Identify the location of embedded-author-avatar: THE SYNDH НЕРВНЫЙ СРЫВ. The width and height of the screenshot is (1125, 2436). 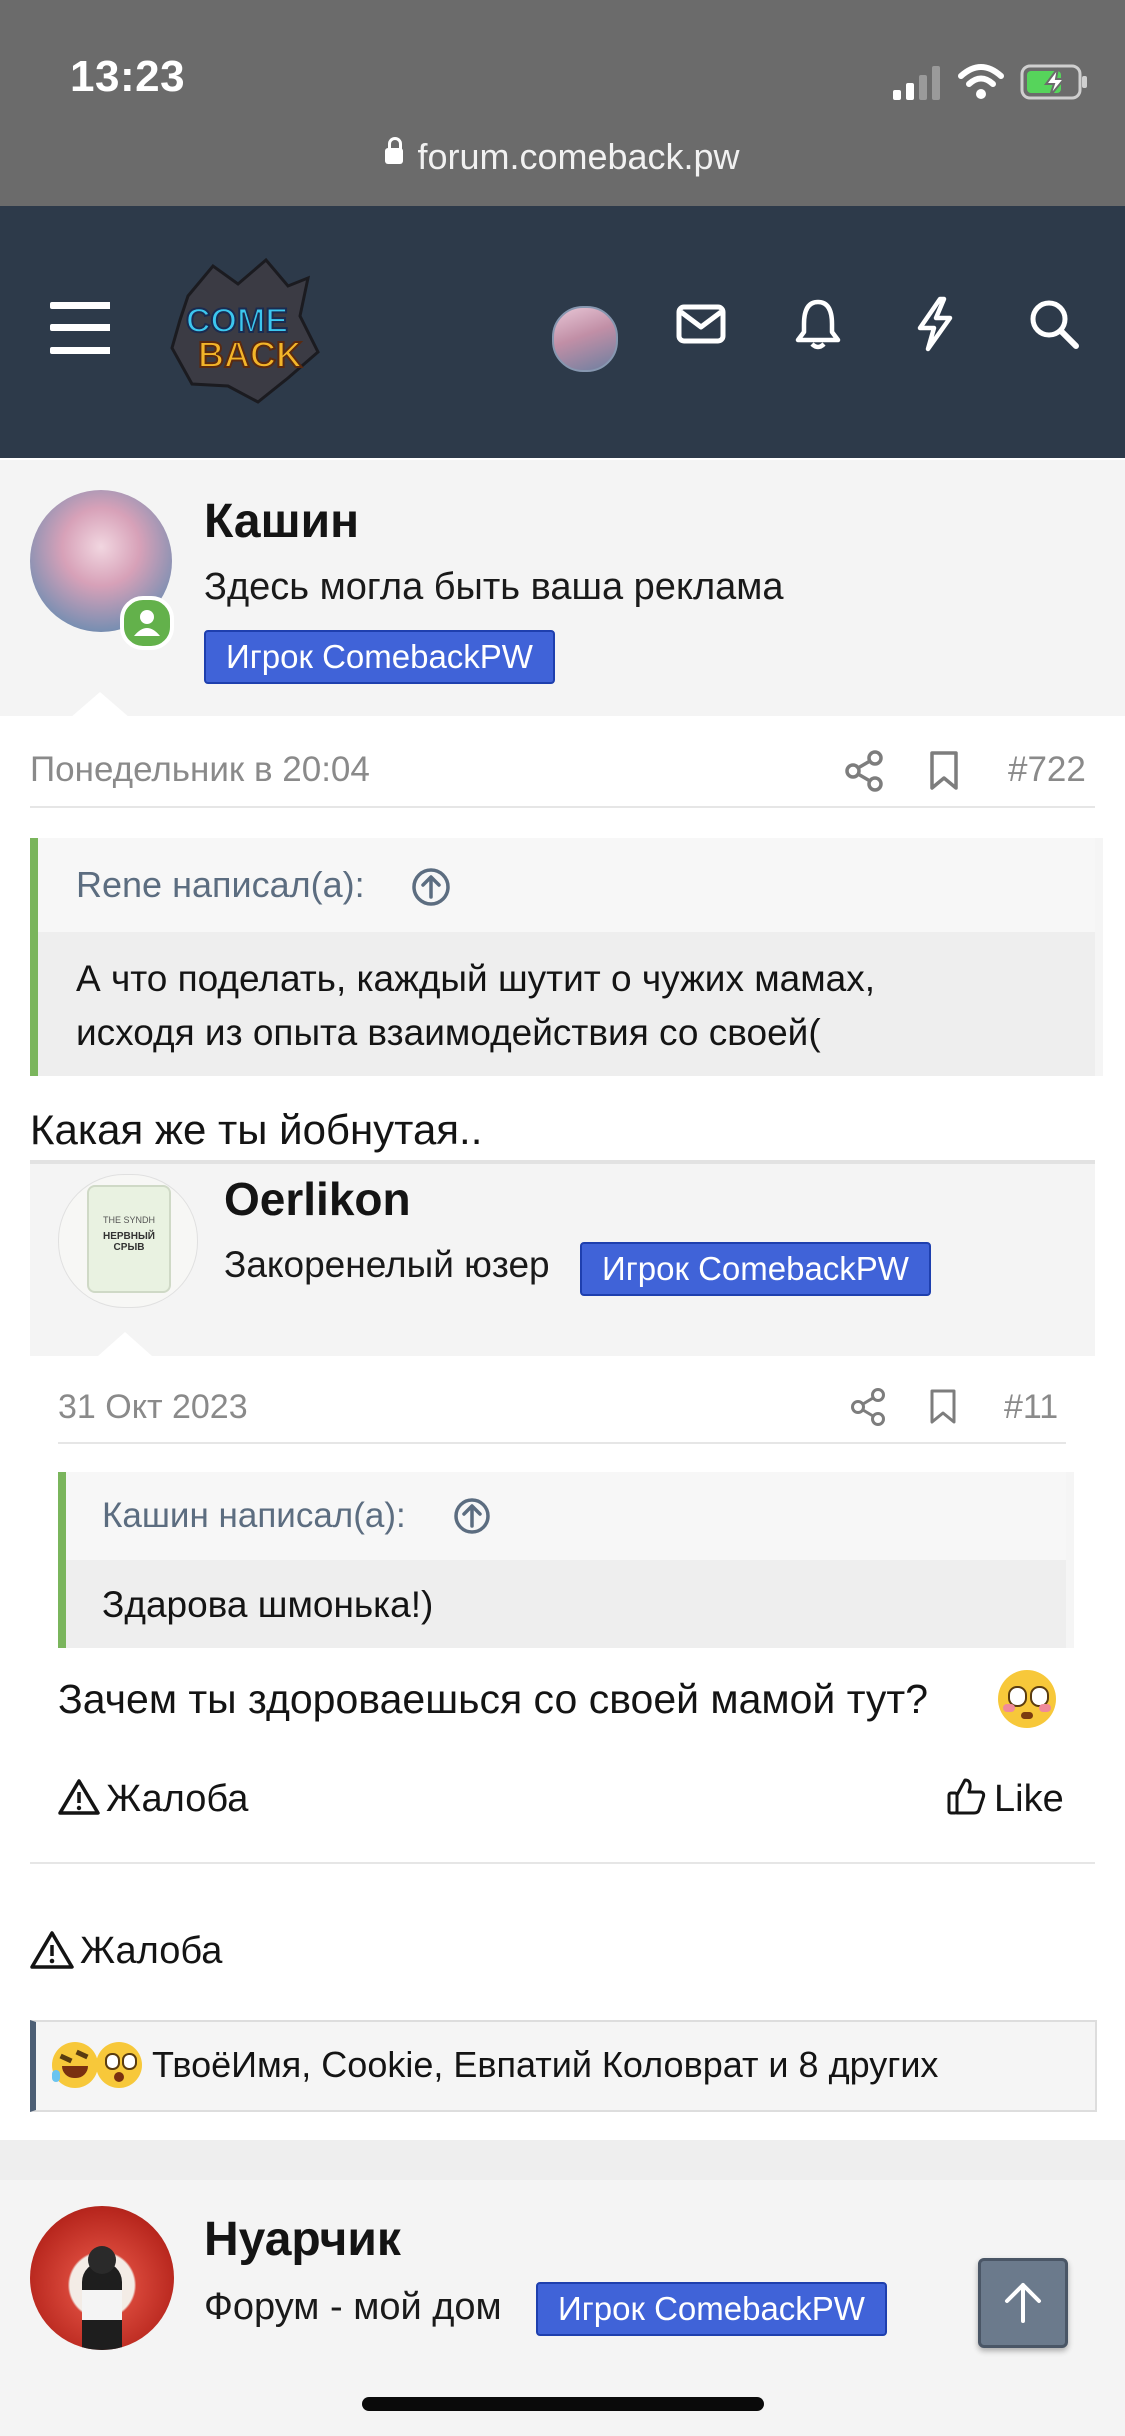
(128, 1241).